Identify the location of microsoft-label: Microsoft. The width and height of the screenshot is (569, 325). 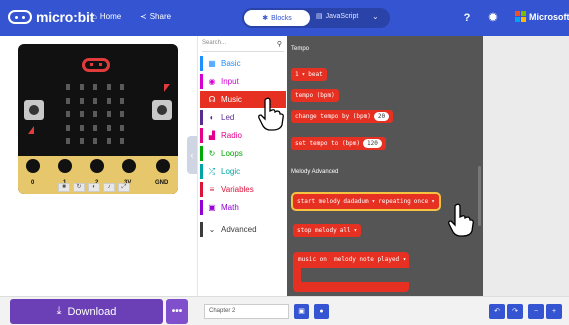
(549, 16).